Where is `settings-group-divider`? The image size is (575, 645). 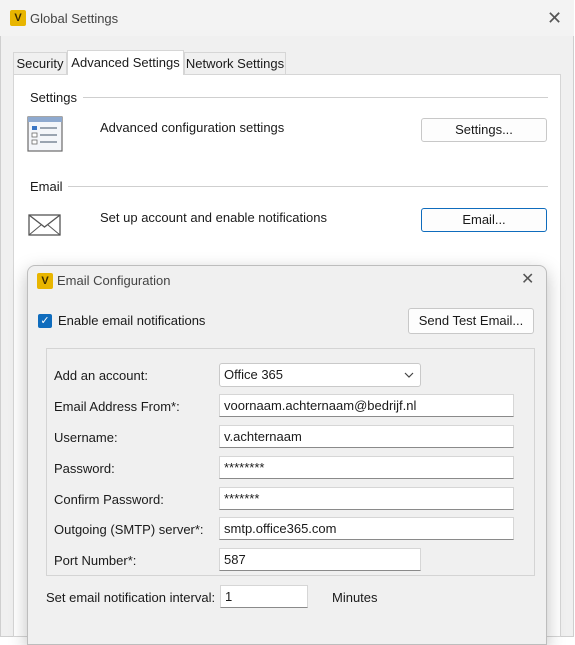 settings-group-divider is located at coordinates (315, 97).